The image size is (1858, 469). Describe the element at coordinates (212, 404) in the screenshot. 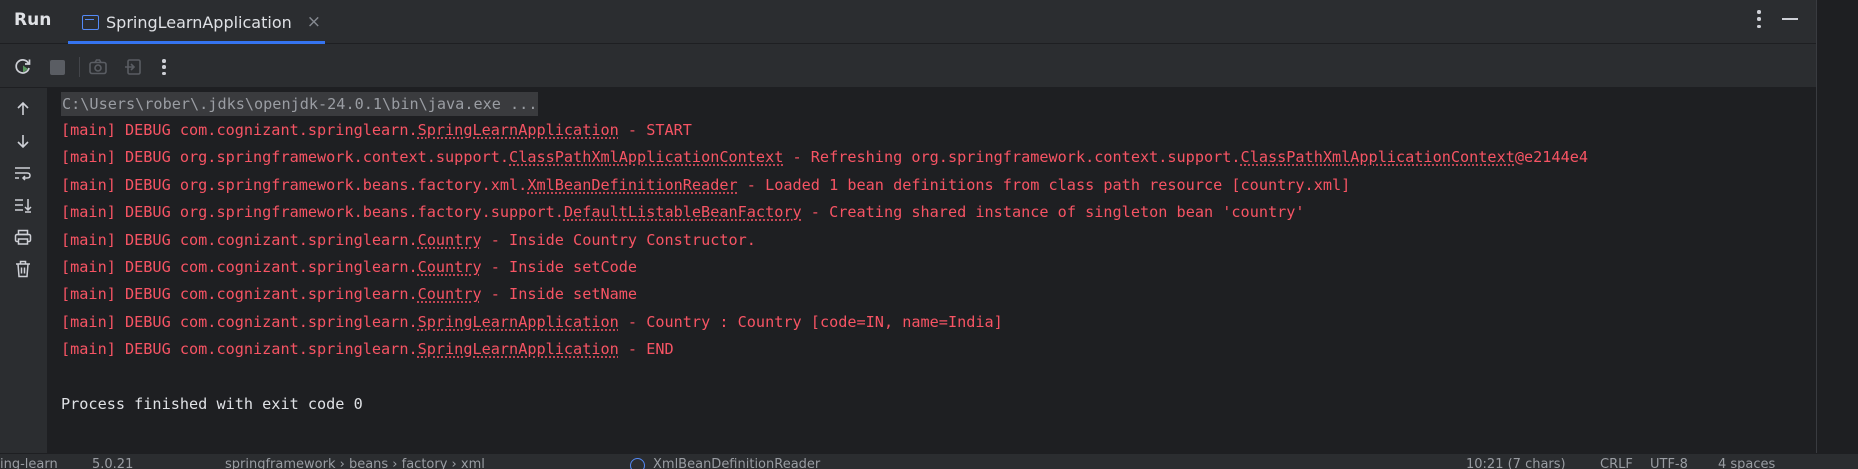

I see `process-exit-message: Process finished with exit code 0` at that location.